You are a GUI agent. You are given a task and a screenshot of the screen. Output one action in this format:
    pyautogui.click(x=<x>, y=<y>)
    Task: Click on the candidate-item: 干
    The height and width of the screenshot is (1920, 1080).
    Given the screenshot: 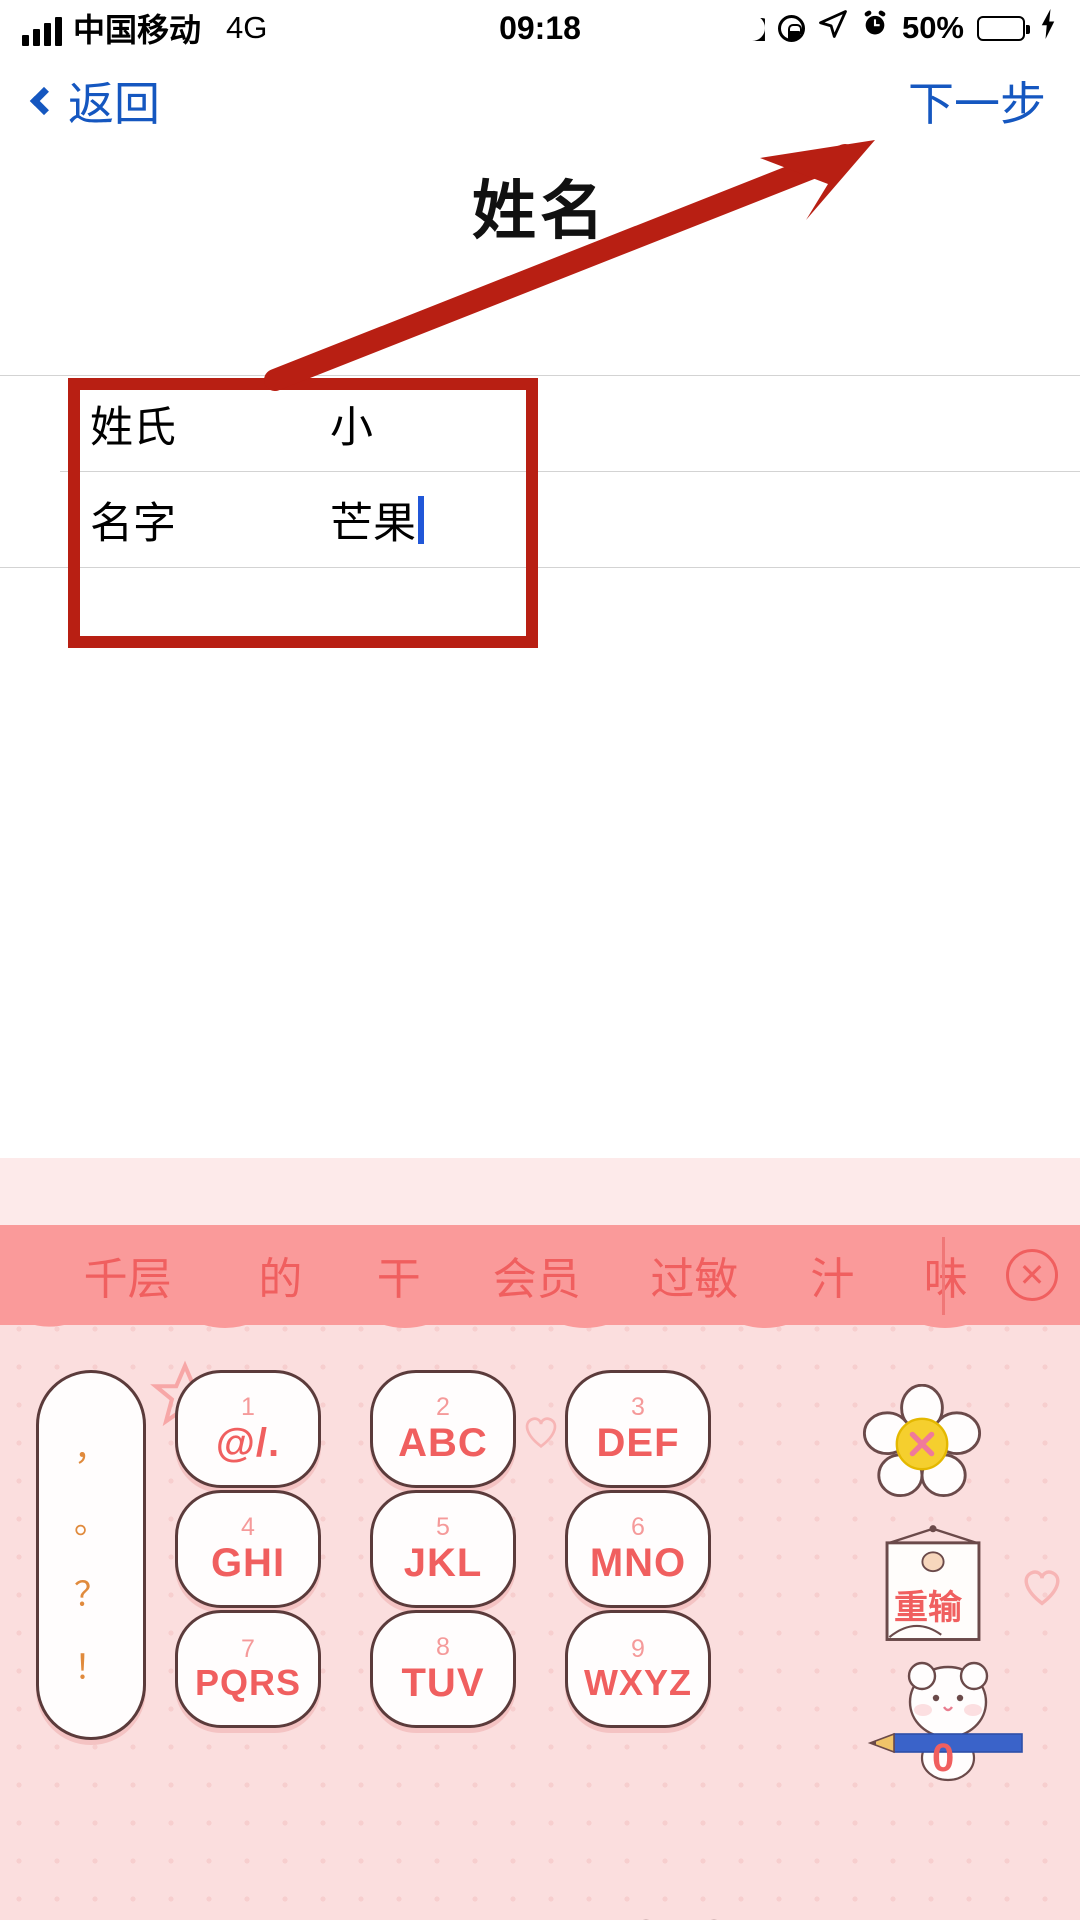 What is the action you would take?
    pyautogui.click(x=399, y=1275)
    